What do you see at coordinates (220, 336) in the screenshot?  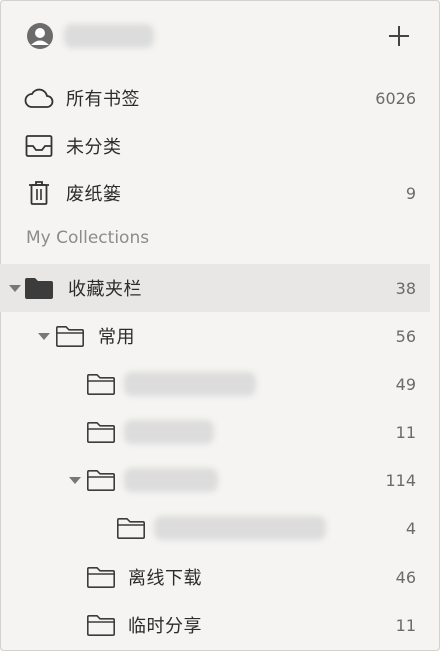 I see `collection-common: 常用 56` at bounding box center [220, 336].